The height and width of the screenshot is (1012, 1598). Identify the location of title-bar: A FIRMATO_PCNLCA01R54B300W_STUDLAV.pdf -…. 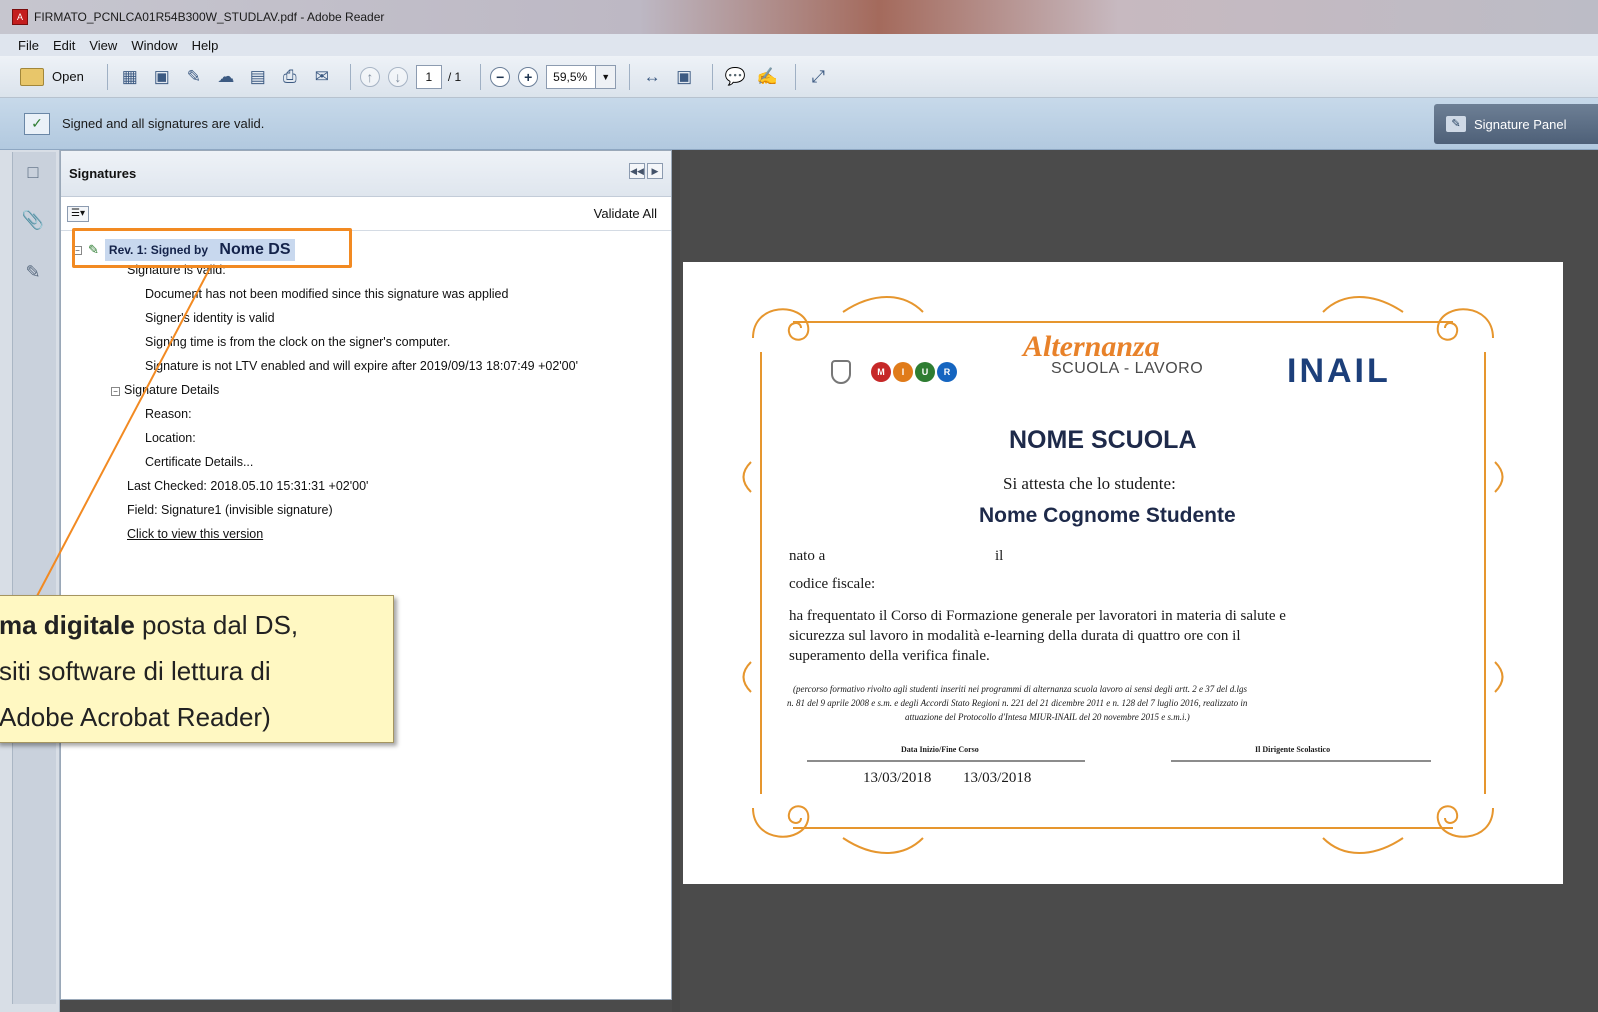
(799, 17).